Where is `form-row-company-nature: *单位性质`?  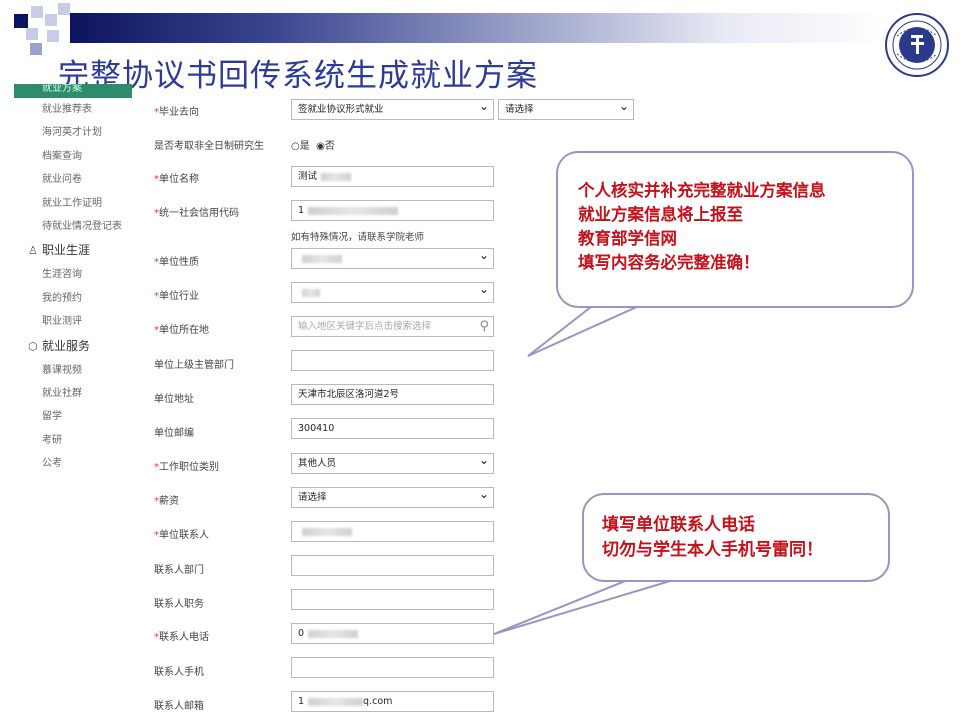 form-row-company-nature: *单位性质 is located at coordinates (347, 265).